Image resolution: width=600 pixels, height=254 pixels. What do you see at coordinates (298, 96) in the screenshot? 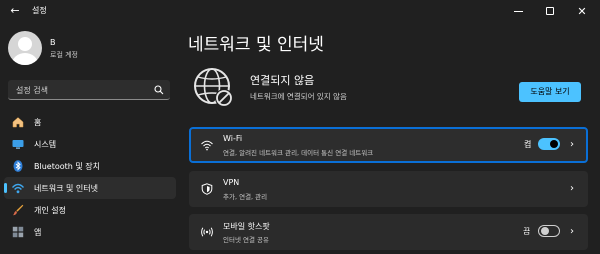
I see `connection-status-subtitle: 네트워크에 연결되어 있지 않음` at bounding box center [298, 96].